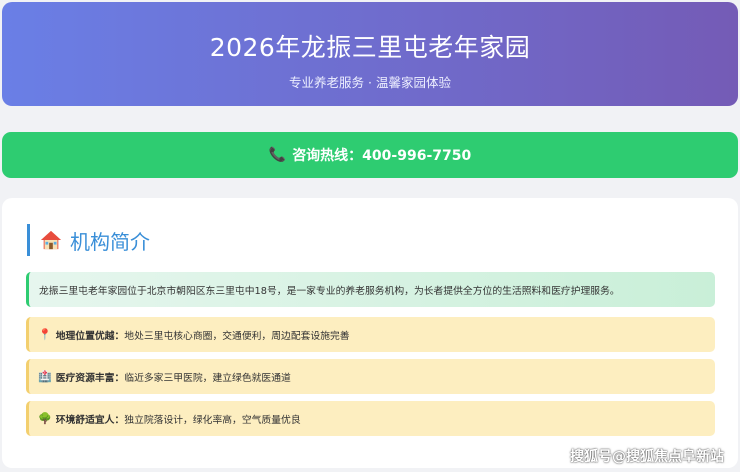 This screenshot has width=740, height=472. I want to click on pin-icon: 📍, so click(45, 334).